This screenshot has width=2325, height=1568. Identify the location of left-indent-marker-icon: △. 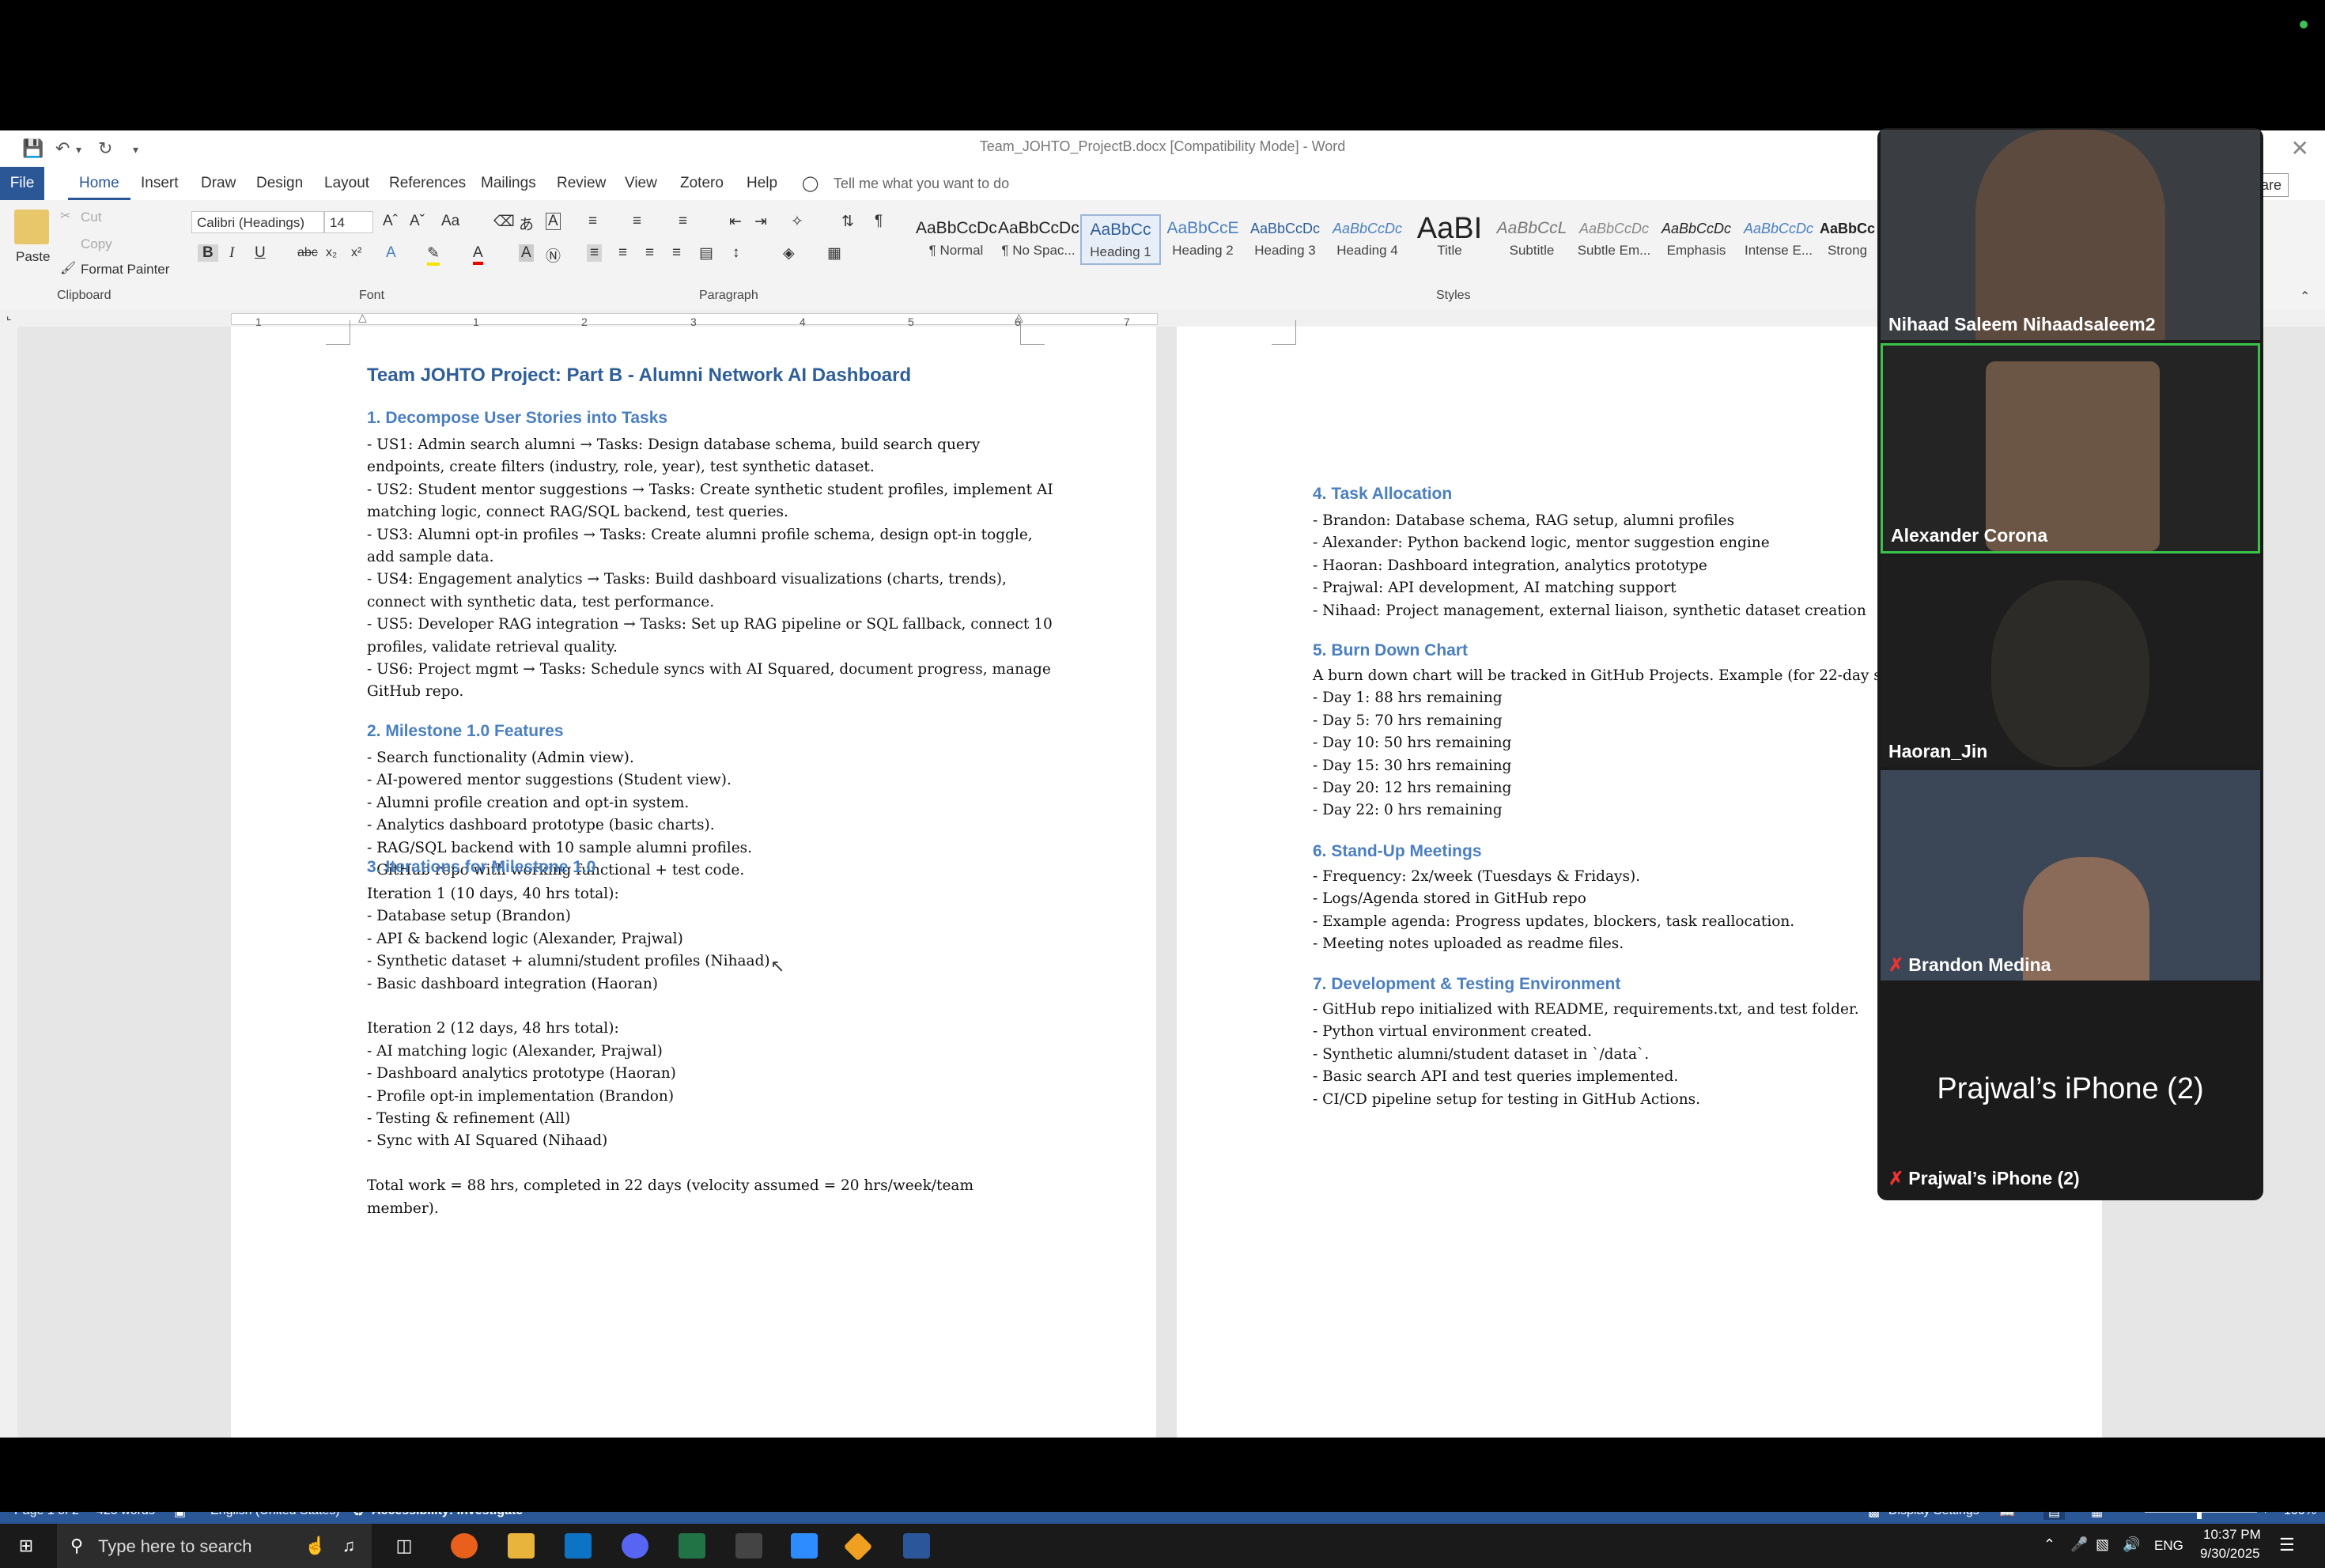
(362, 317).